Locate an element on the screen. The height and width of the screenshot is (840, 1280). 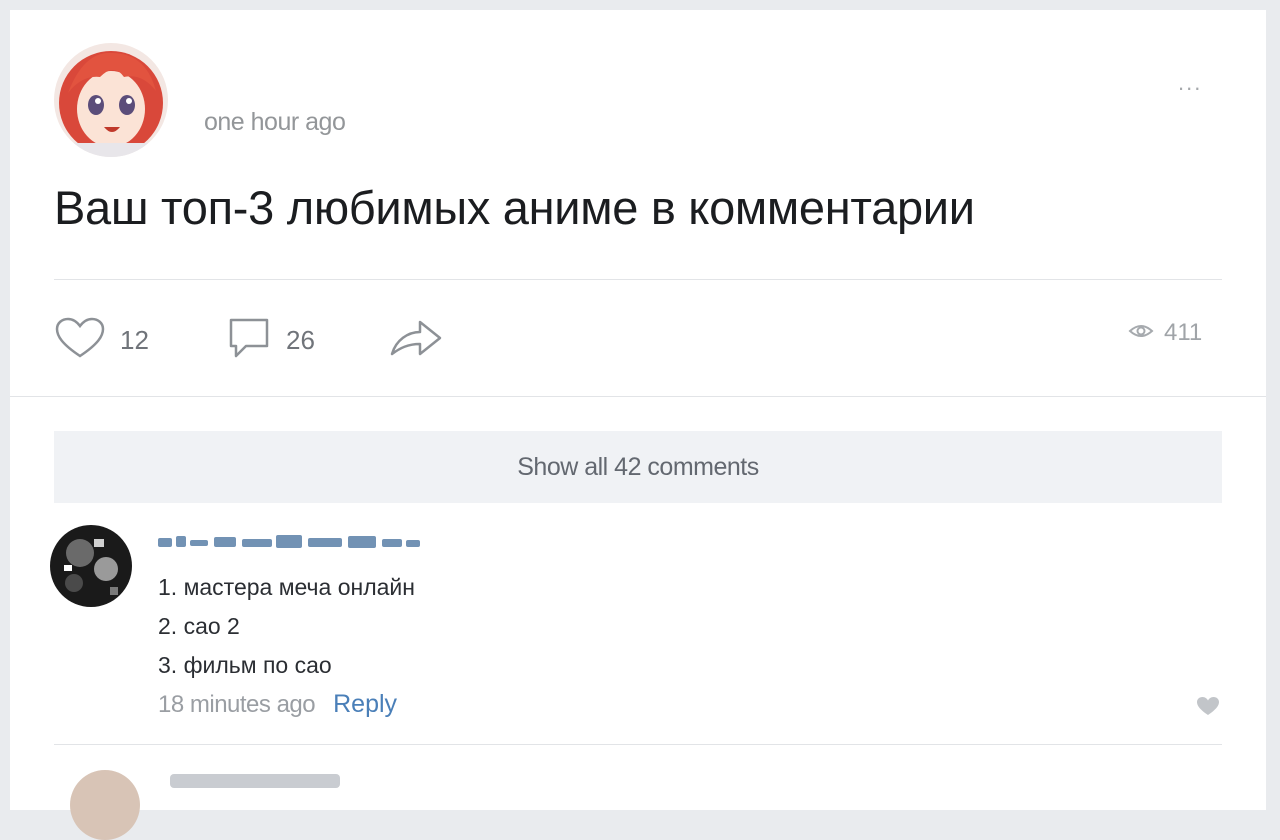
author-avatar is located at coordinates (111, 100).